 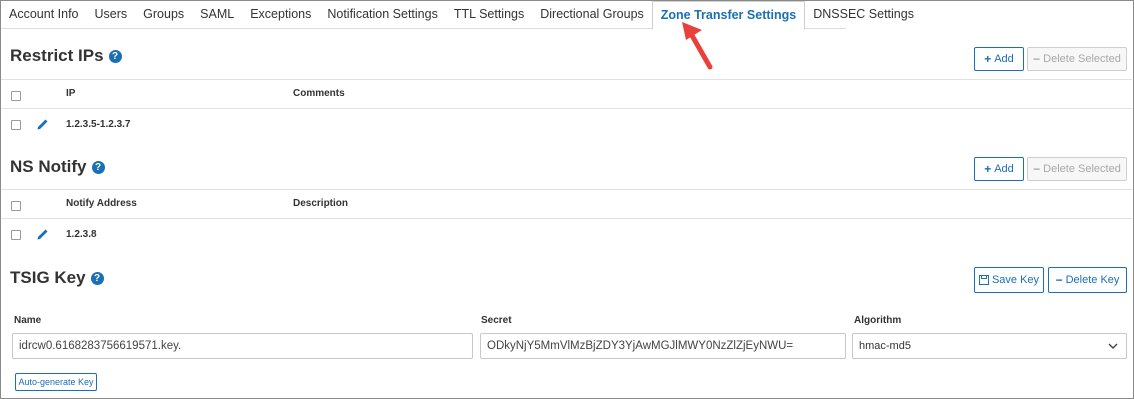 I want to click on chevron-down-icon, so click(x=1113, y=346).